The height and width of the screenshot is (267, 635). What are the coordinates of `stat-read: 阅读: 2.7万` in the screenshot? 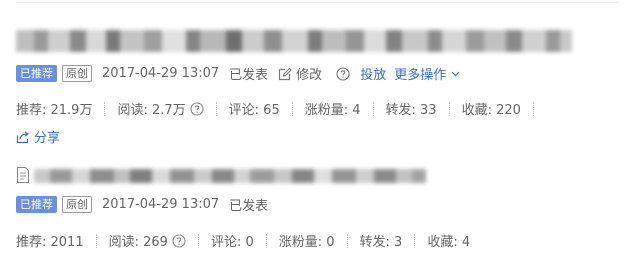 It's located at (160, 108).